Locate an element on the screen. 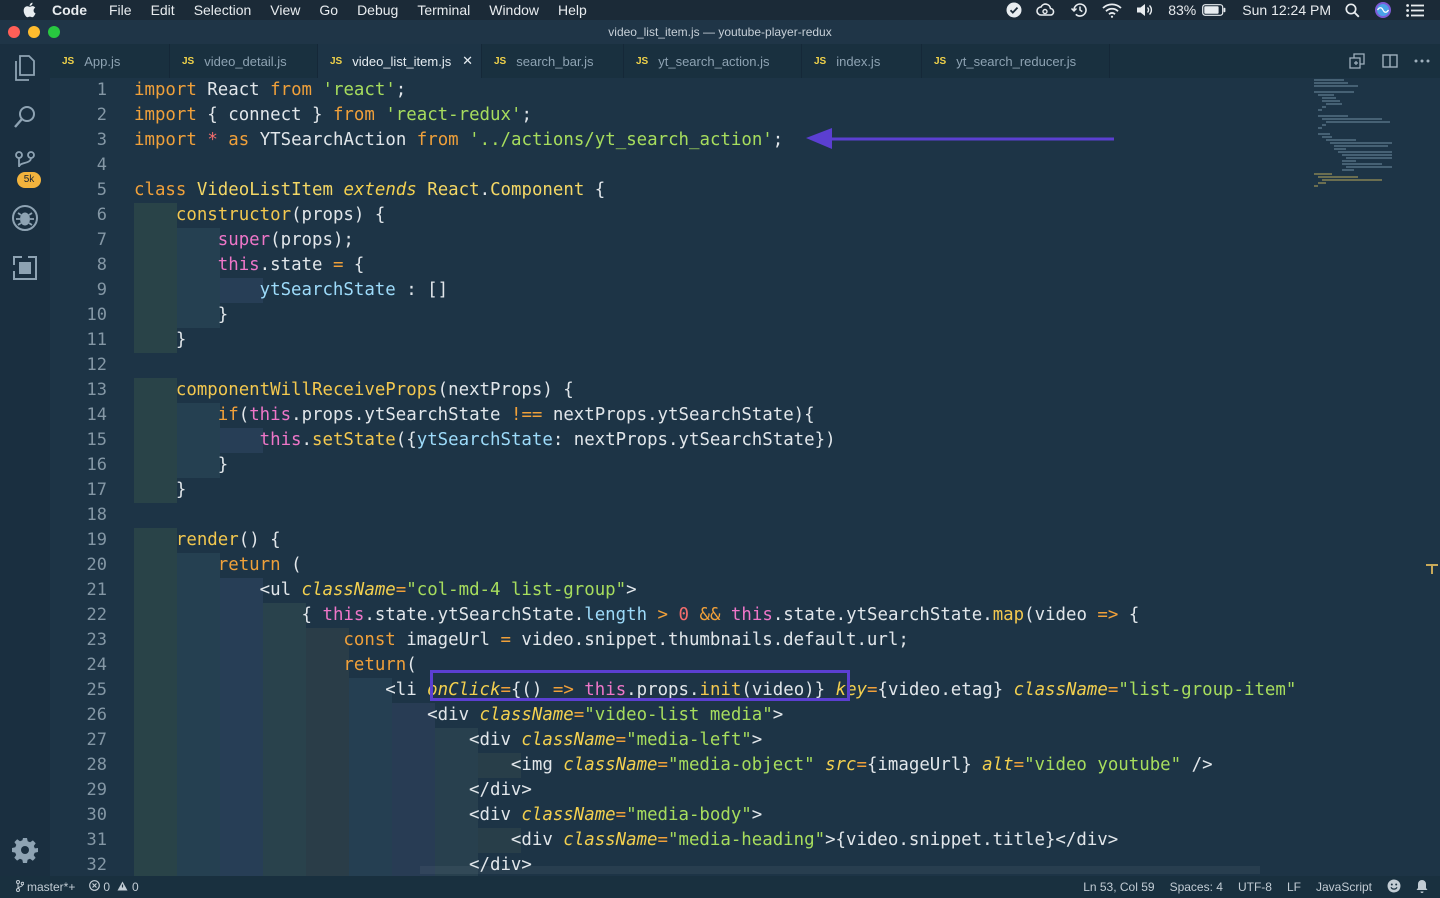 This screenshot has width=1440, height=898. code-line: </div> is located at coordinates (333, 790).